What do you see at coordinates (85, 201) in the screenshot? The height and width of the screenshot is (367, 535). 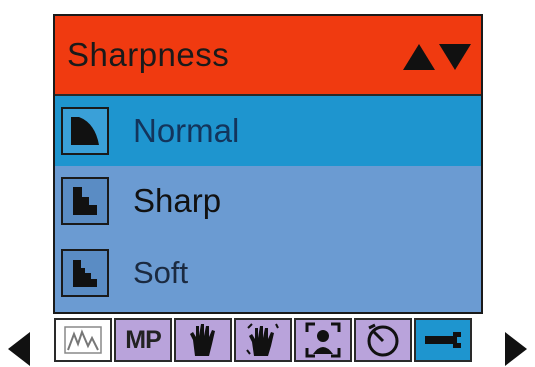 I see `sharpness-sharp-icon` at bounding box center [85, 201].